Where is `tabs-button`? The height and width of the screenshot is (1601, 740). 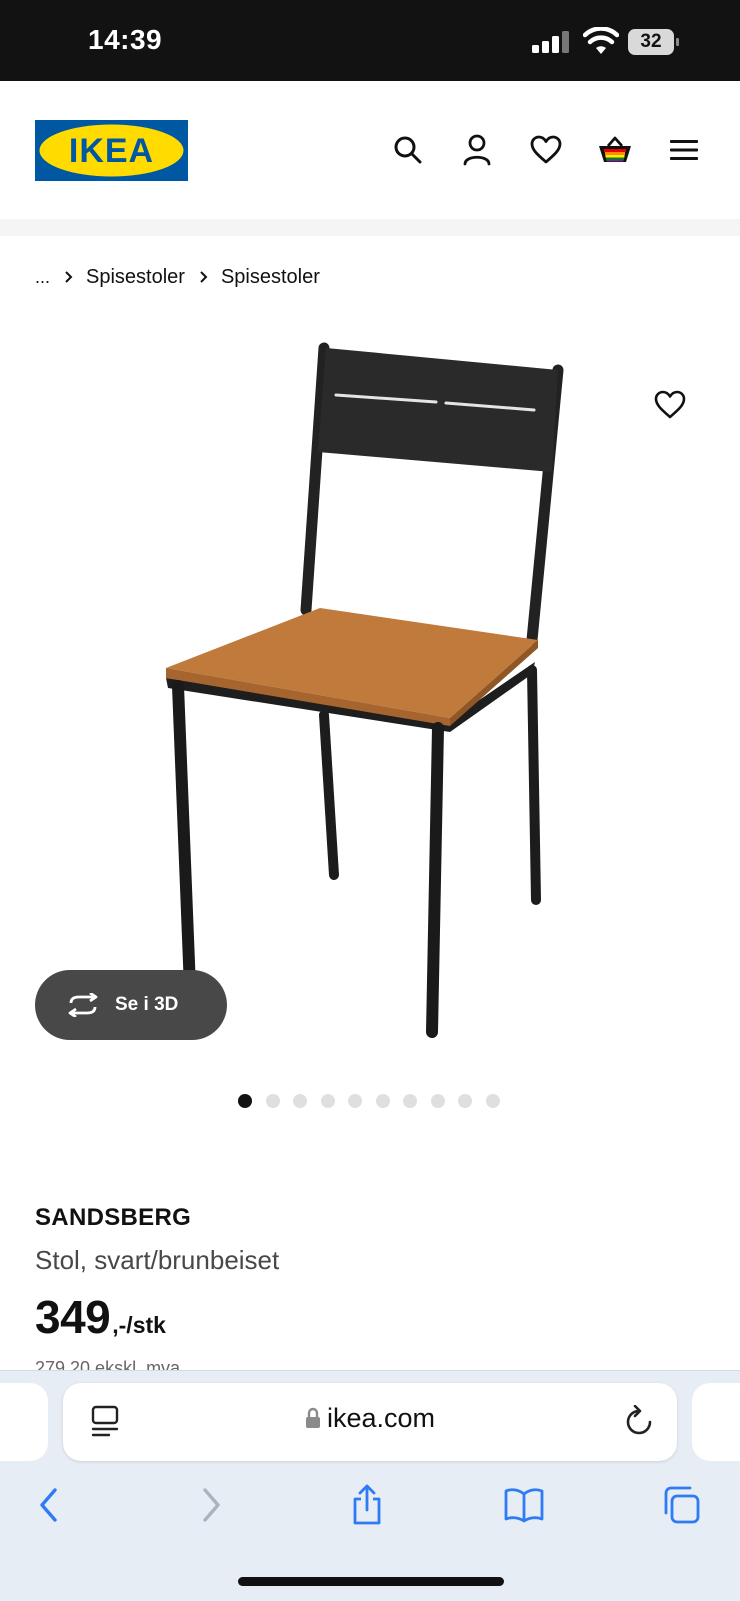 tabs-button is located at coordinates (681, 1505).